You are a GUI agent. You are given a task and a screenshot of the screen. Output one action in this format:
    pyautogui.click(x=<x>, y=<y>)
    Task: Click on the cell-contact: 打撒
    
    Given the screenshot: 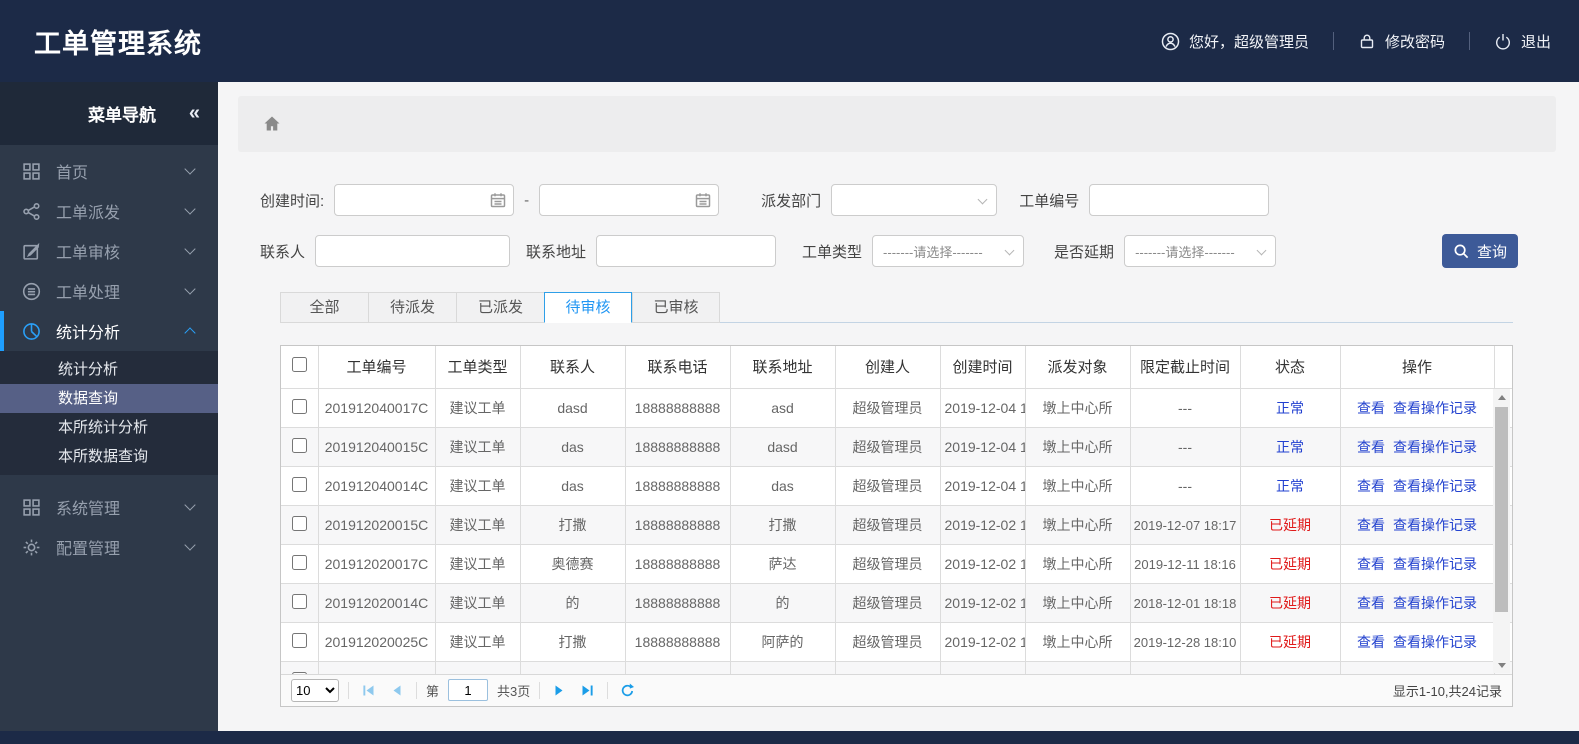 What is the action you would take?
    pyautogui.click(x=573, y=642)
    